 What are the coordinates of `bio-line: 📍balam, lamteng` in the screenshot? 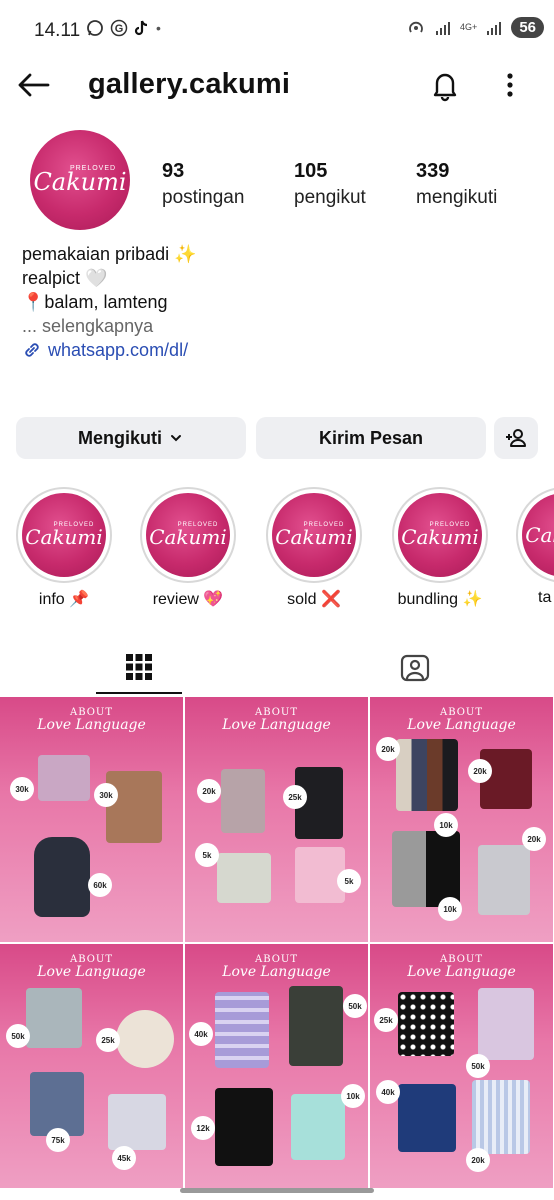 It's located at (95, 302).